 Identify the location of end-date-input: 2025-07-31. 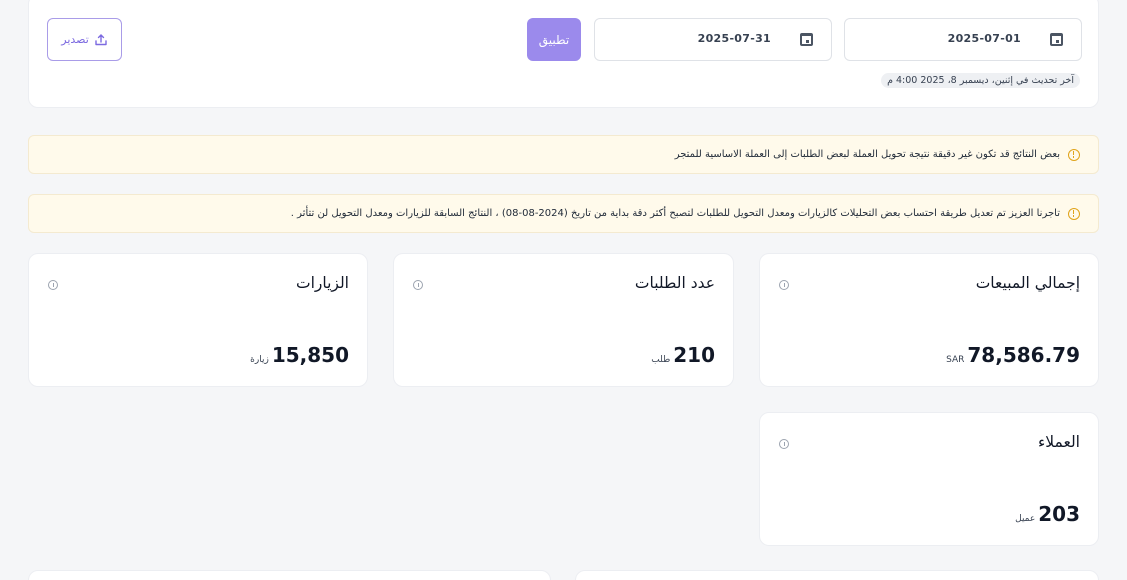
(713, 39).